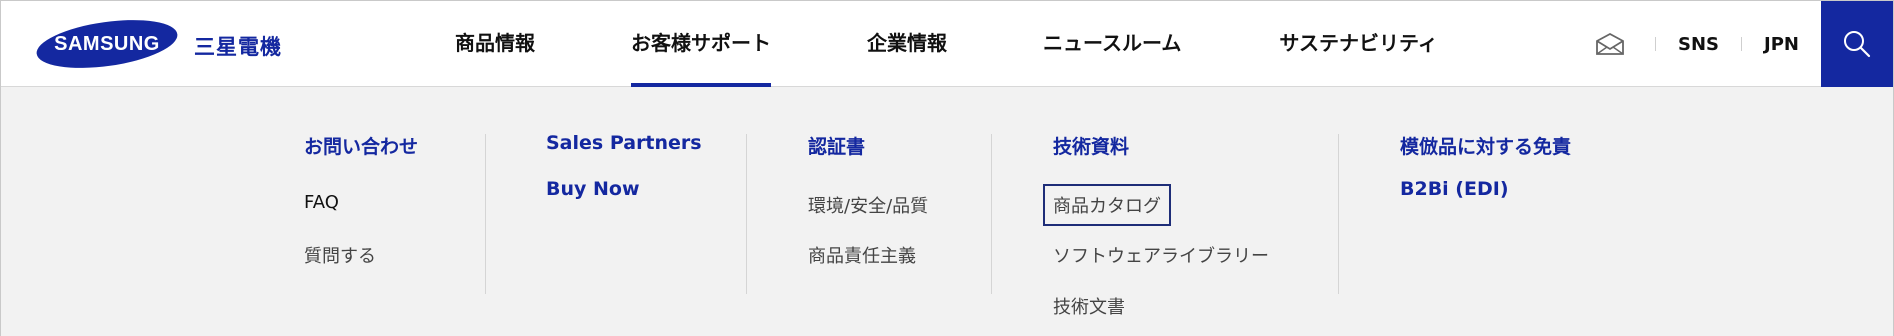 The height and width of the screenshot is (336, 1894). I want to click on search-button, so click(1857, 44).